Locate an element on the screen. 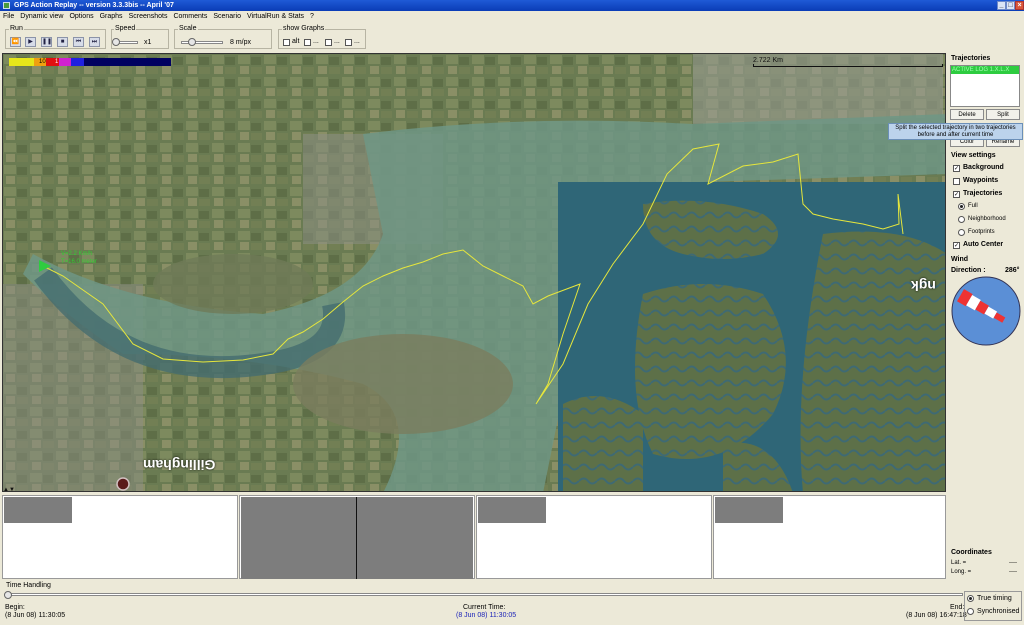 Image resolution: width=1024 pixels, height=625 pixels. map-scale-text: 2.722 Km is located at coordinates (768, 60).